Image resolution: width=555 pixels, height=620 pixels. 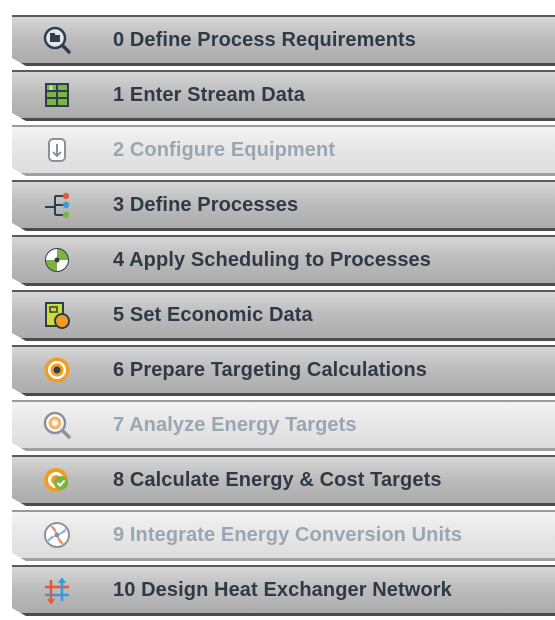 I want to click on step-label: 7 Analyze Energy Targets, so click(x=235, y=425).